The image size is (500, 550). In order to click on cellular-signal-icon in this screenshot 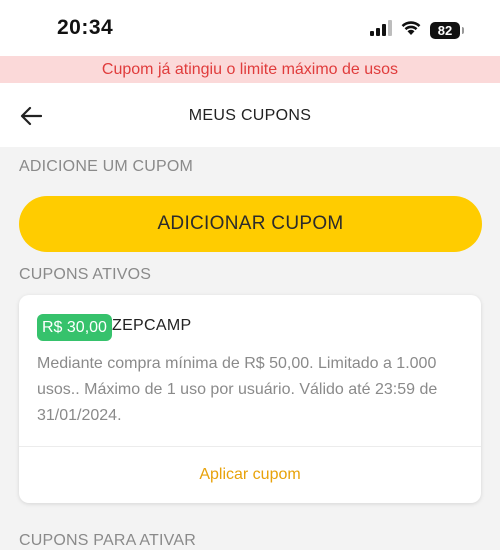, I will do `click(381, 30)`.